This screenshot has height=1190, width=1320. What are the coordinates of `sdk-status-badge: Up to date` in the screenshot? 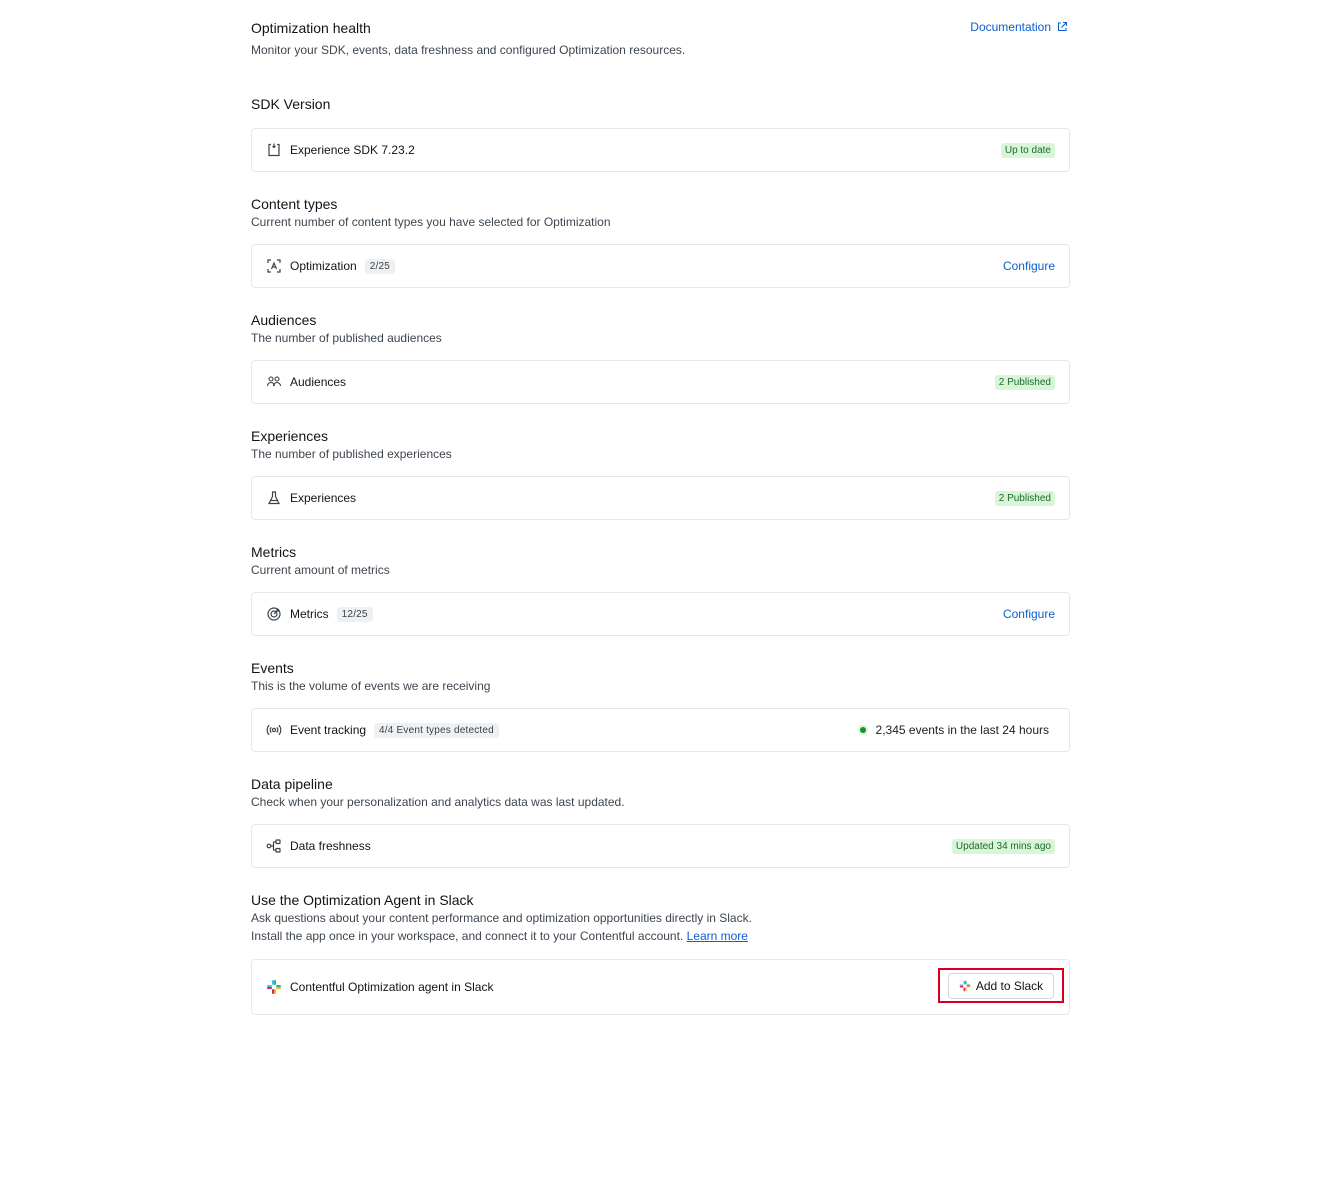 It's located at (1027, 150).